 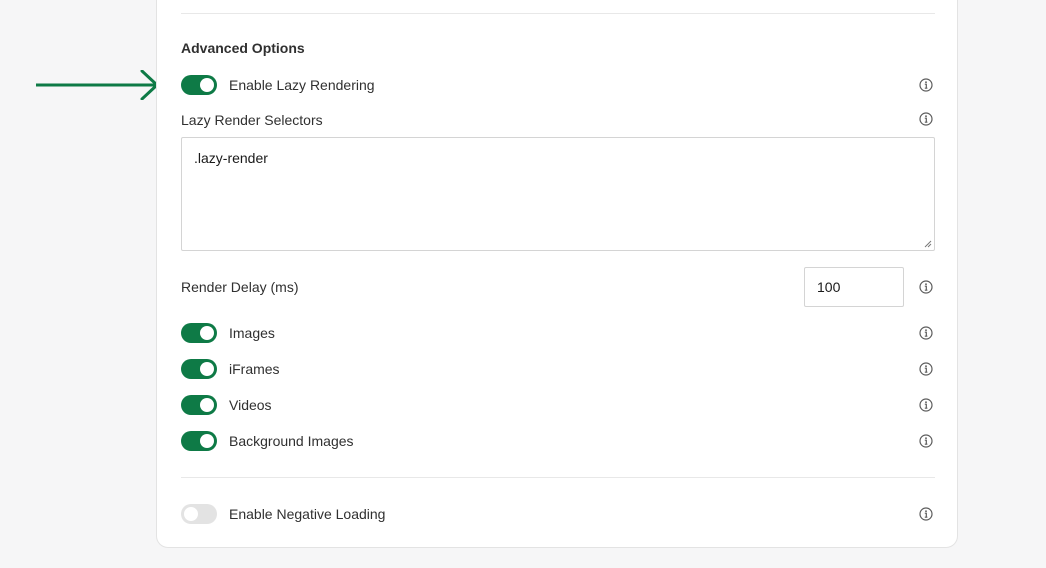 I want to click on negative-loading-label: Enable Negative Loading, so click(x=307, y=514).